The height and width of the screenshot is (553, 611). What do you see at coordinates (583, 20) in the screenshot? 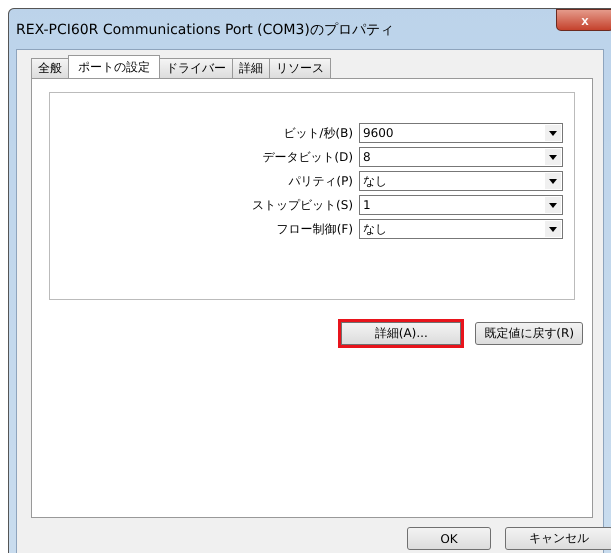
I see `close-button: x` at bounding box center [583, 20].